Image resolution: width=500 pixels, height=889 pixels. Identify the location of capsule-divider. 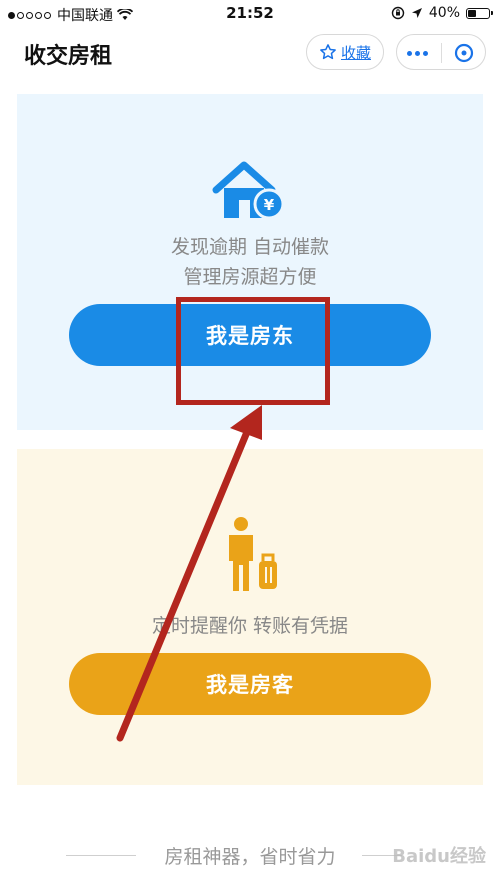
(441, 53).